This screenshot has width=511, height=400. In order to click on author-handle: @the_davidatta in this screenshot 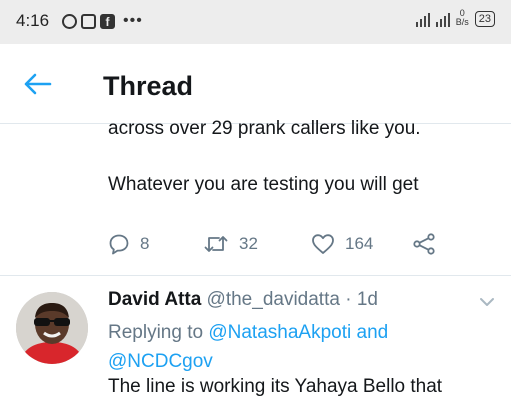, I will do `click(273, 299)`.